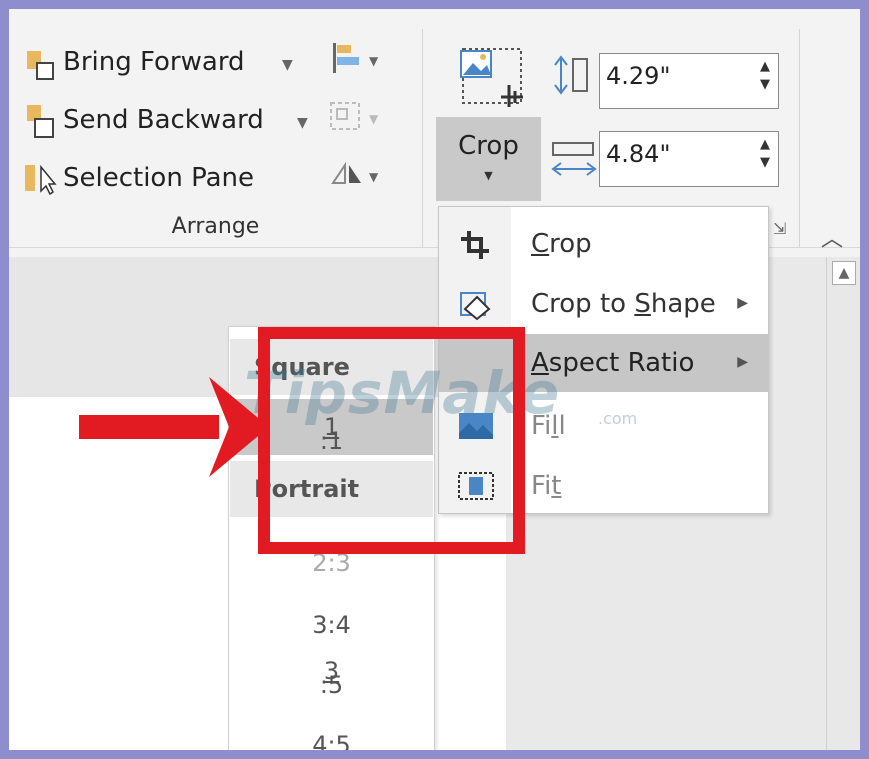 The height and width of the screenshot is (759, 869). Describe the element at coordinates (40, 65) in the screenshot. I see `bring-forward-icon` at that location.